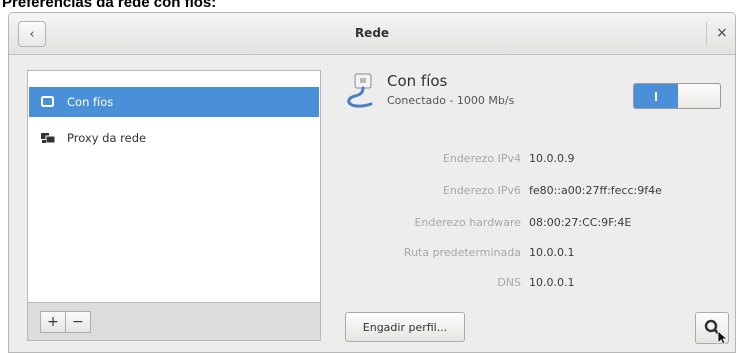 The width and height of the screenshot is (742, 356). Describe the element at coordinates (716, 332) in the screenshot. I see `wrench-icon` at that location.